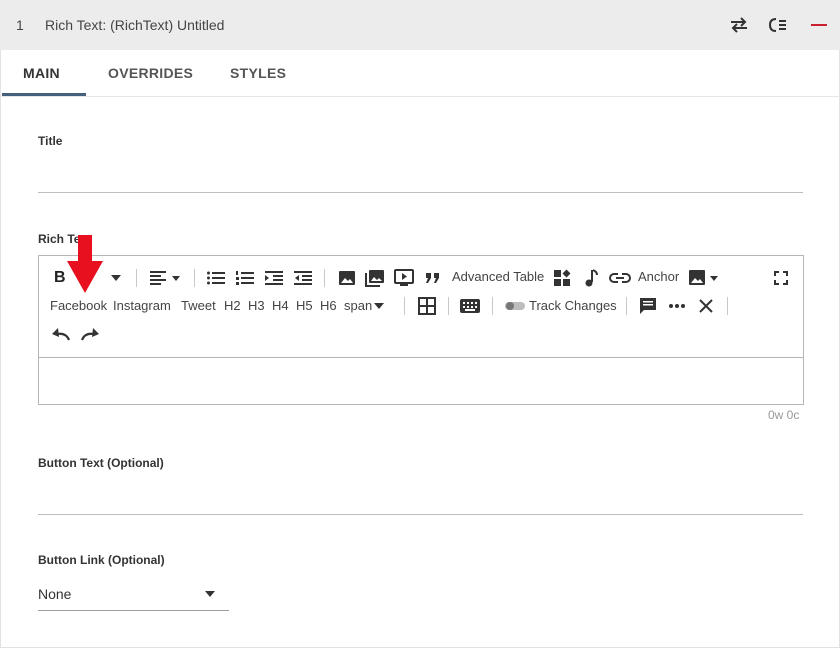 Image resolution: width=840 pixels, height=648 pixels. What do you see at coordinates (50, 141) in the screenshot?
I see `title-label: Title` at bounding box center [50, 141].